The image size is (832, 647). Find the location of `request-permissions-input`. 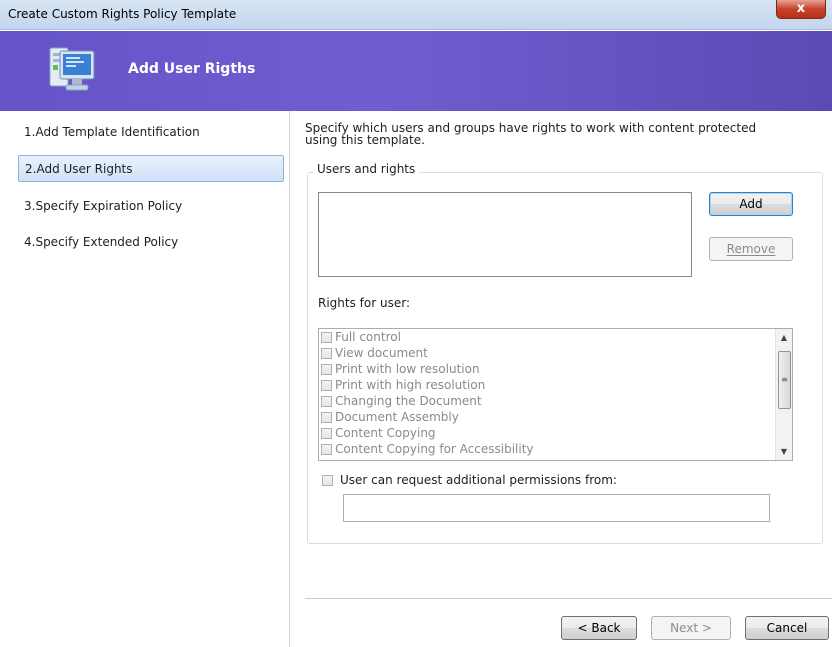

request-permissions-input is located at coordinates (556, 508).